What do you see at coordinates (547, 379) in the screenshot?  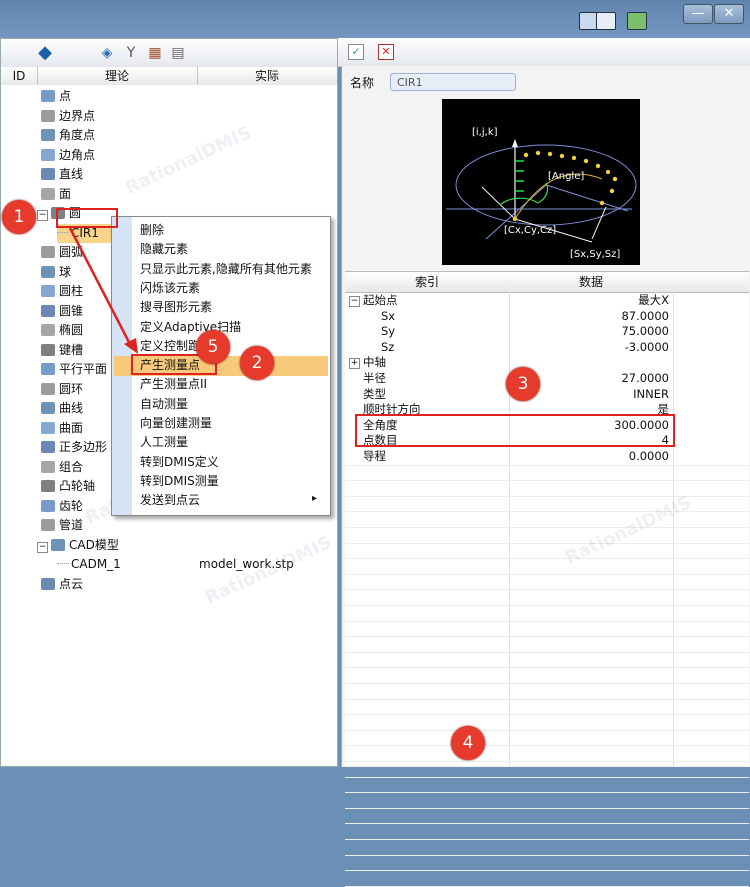 I see `grid-row: 半径 27.0000` at bounding box center [547, 379].